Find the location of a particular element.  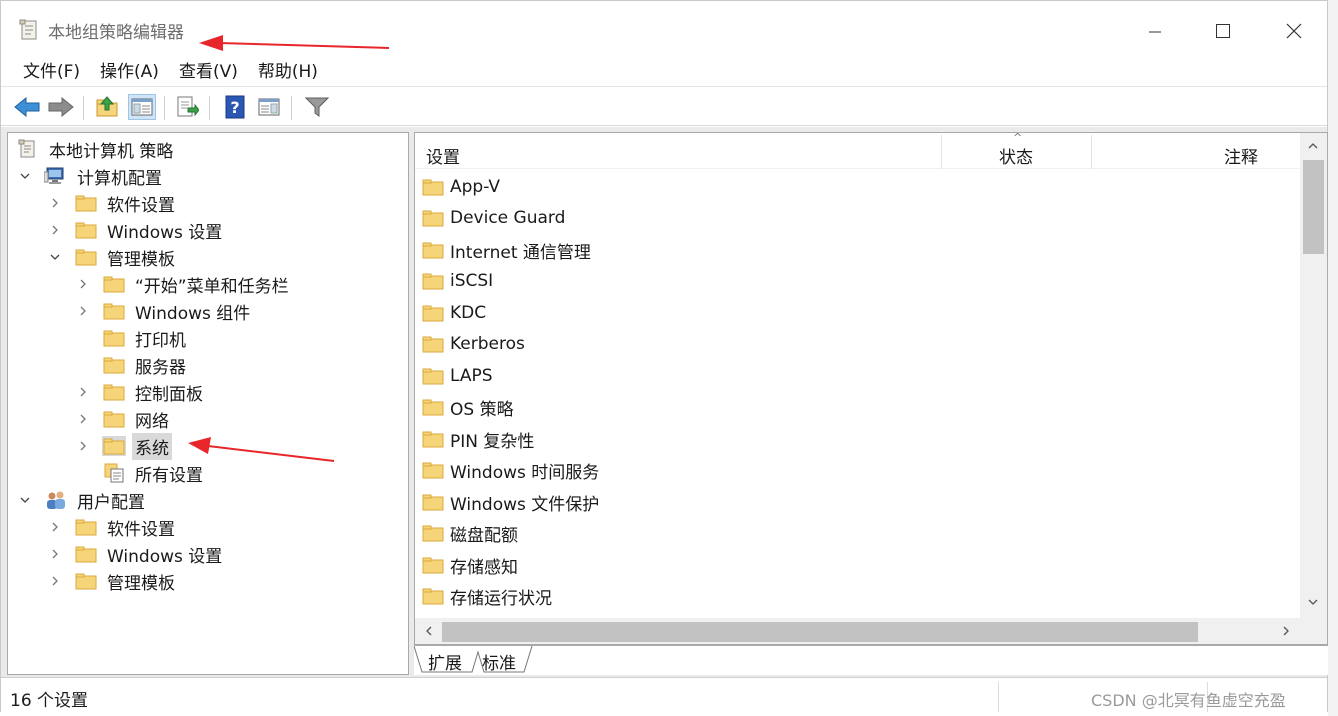

tree-item-label: Windows 设置 is located at coordinates (165, 556).